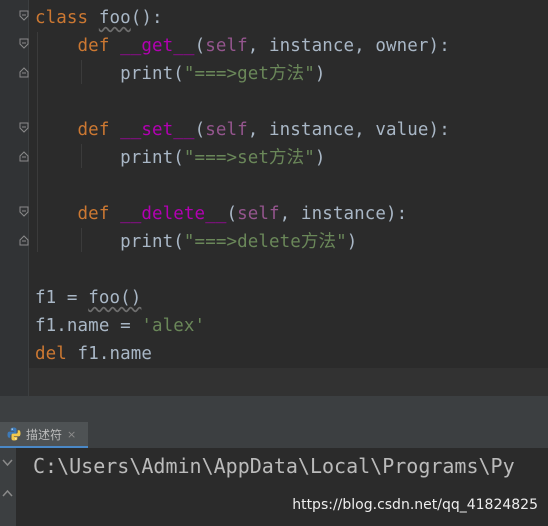  I want to click on class-name: foo, so click(114, 18).